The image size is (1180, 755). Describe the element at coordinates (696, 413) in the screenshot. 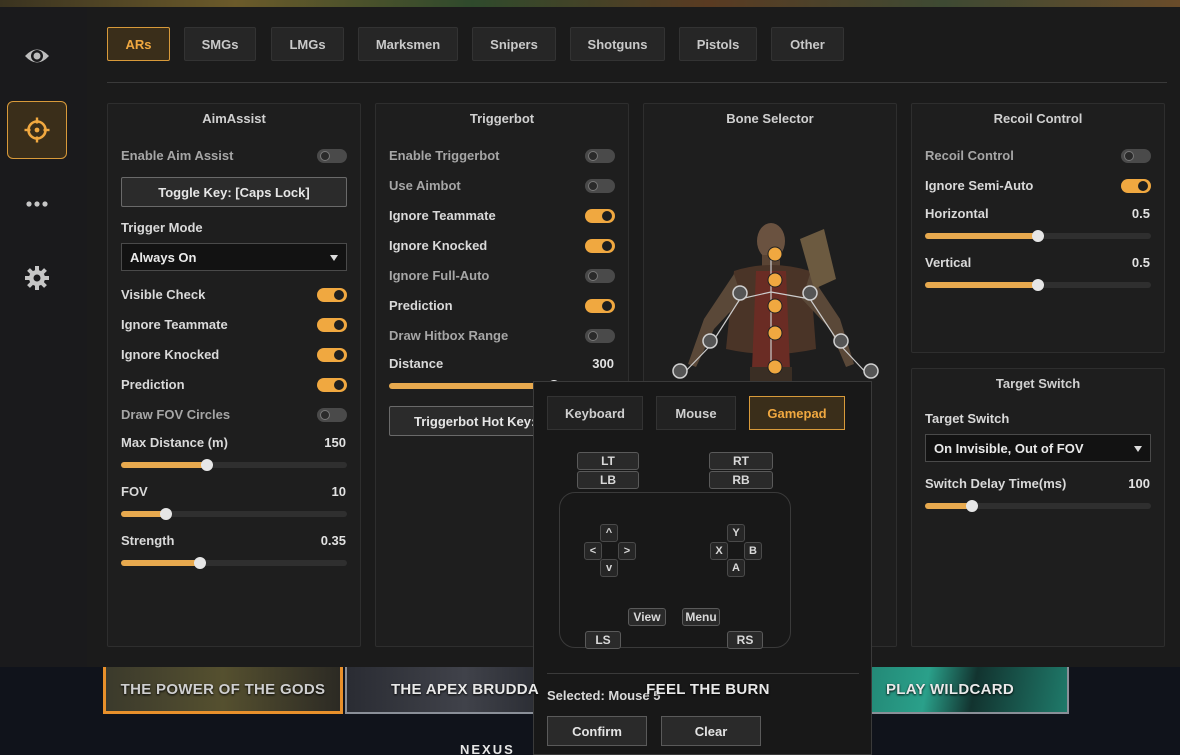

I see `popup-tab-mouse: Mouse` at that location.